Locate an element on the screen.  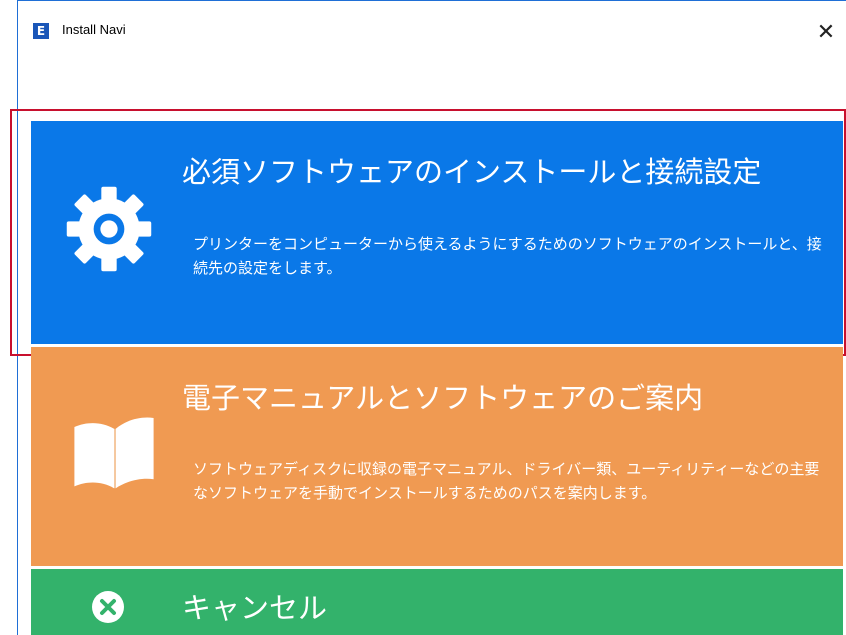
cancel-button: キャンセル is located at coordinates (437, 602).